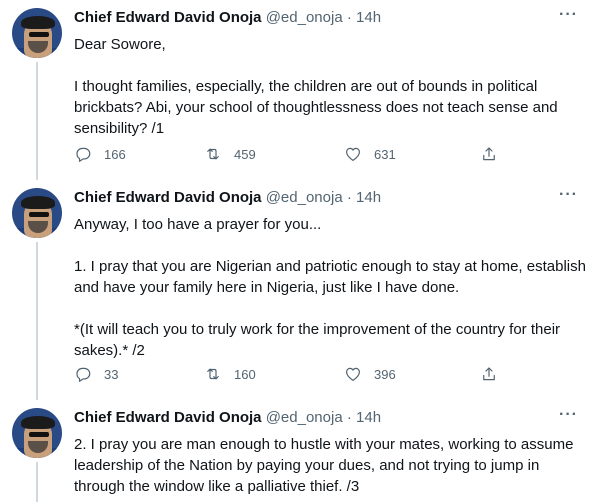  What do you see at coordinates (385, 374) in the screenshot?
I see `like-count: 396` at bounding box center [385, 374].